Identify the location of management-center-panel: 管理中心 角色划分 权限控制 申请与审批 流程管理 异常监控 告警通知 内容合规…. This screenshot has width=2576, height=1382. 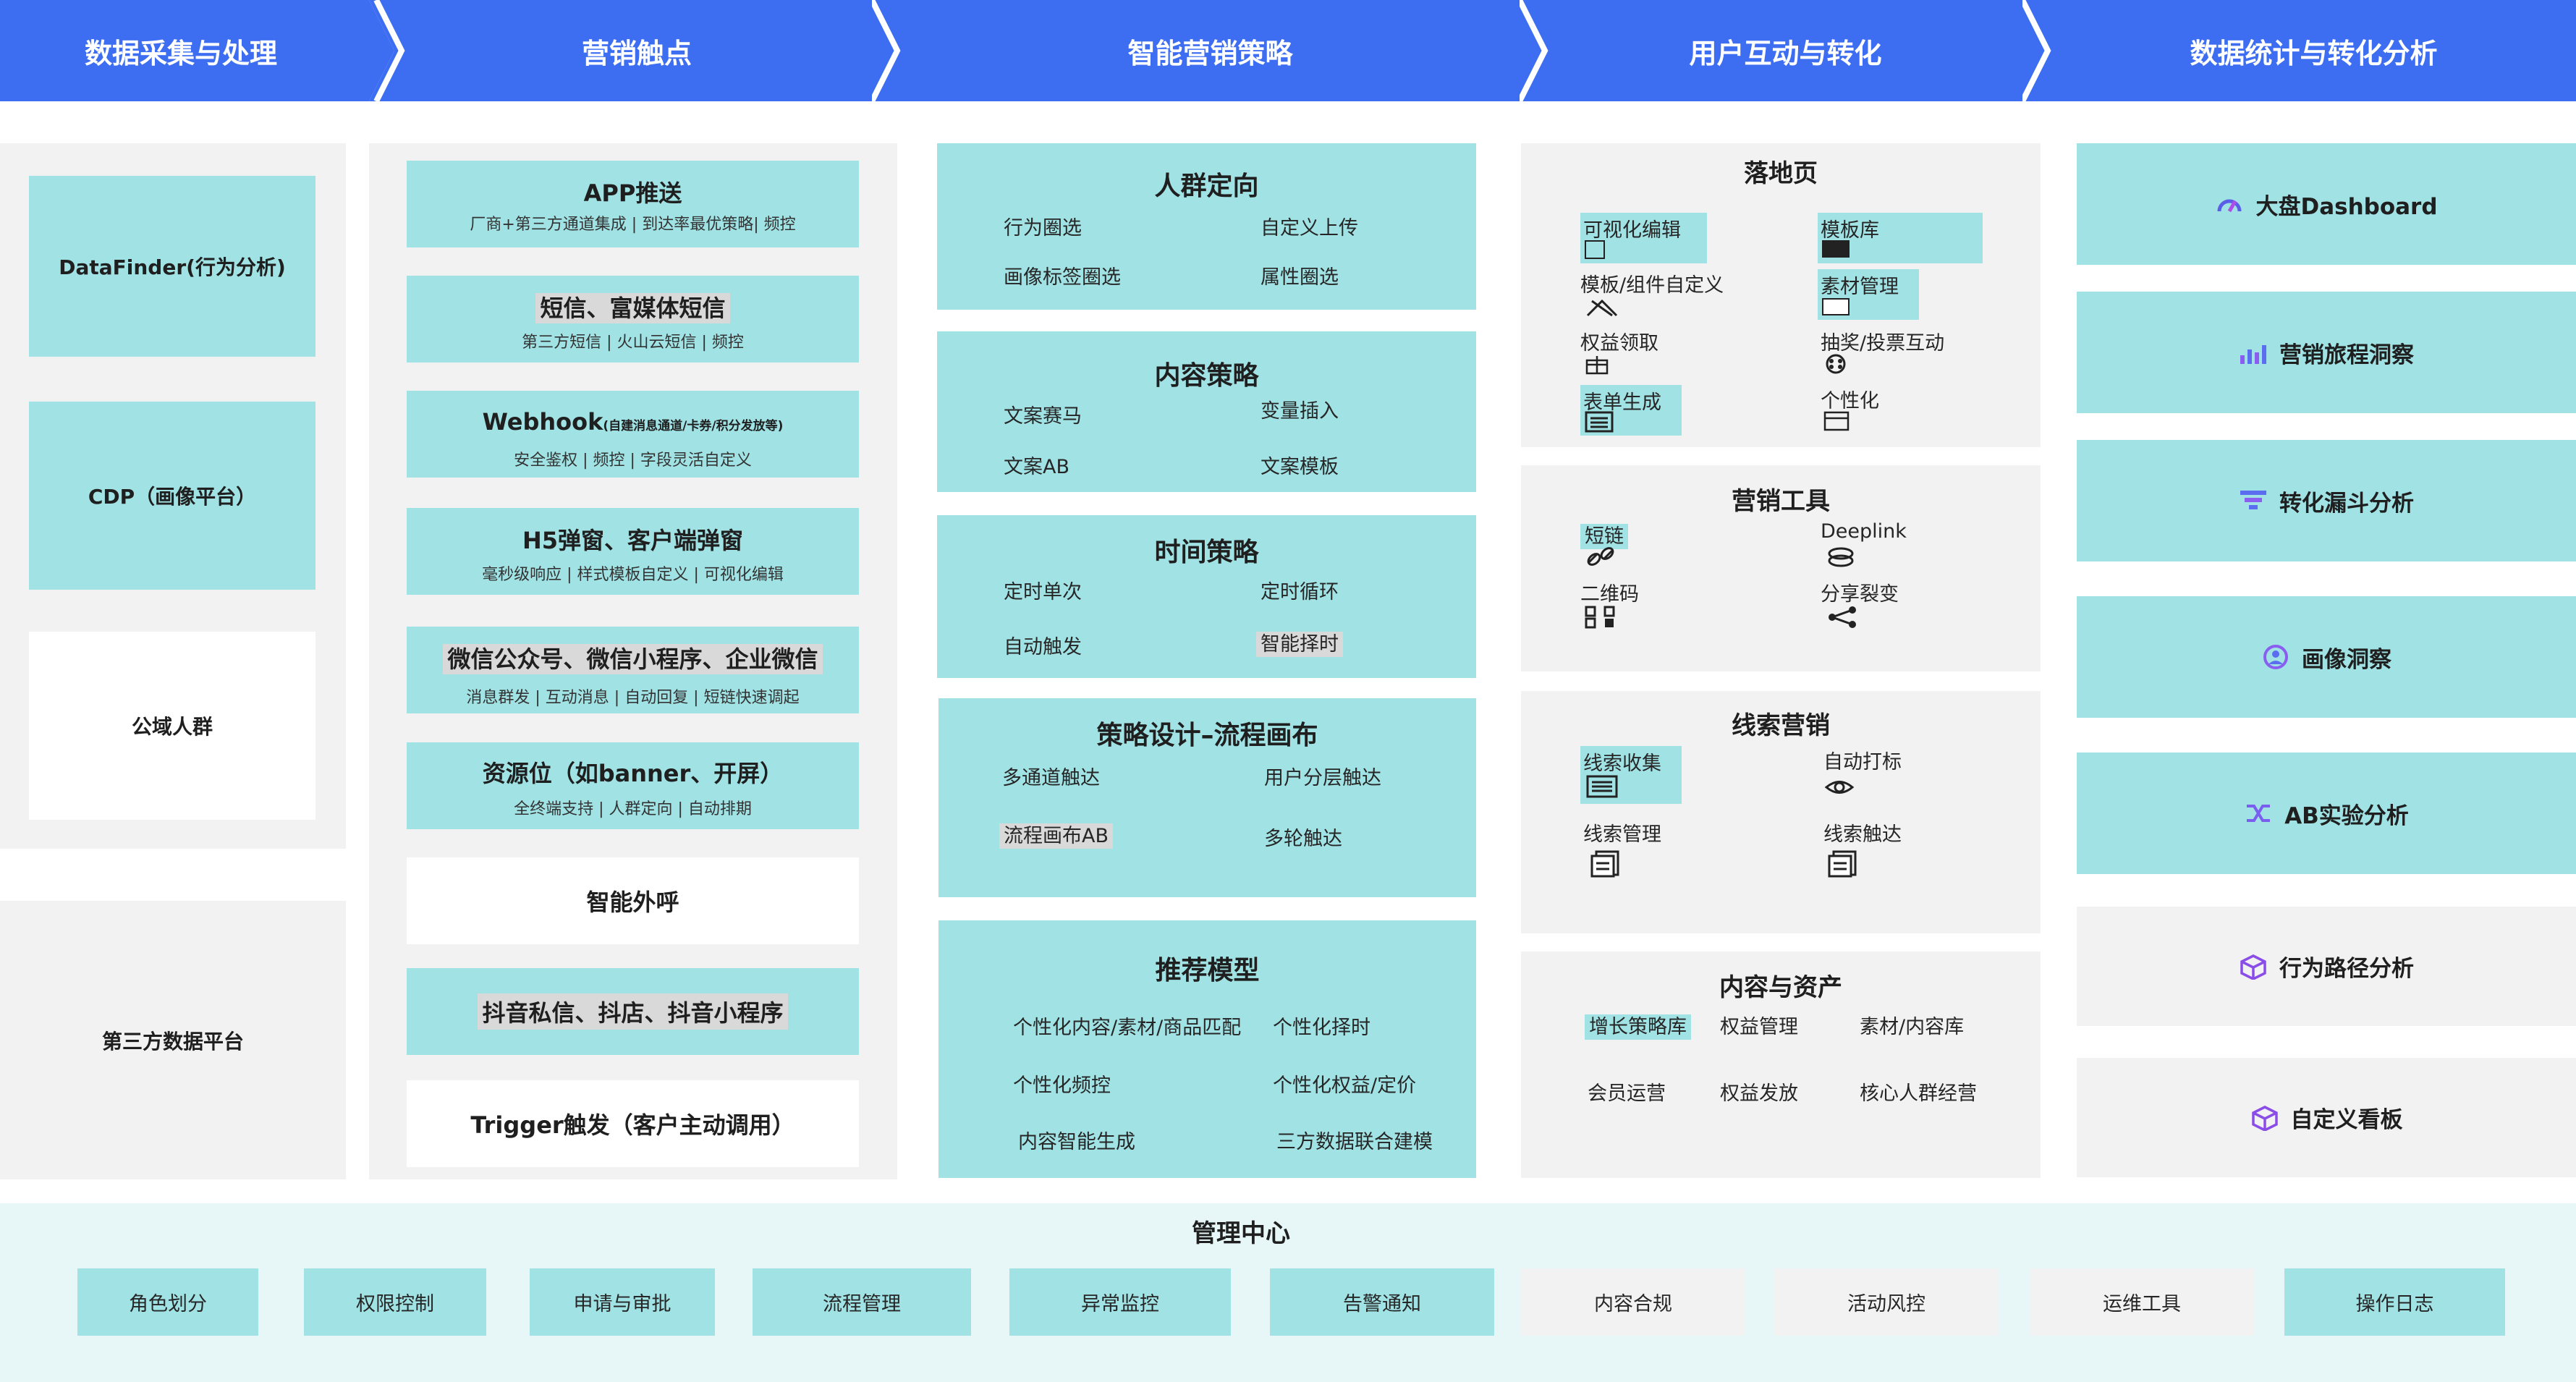
(1288, 1292).